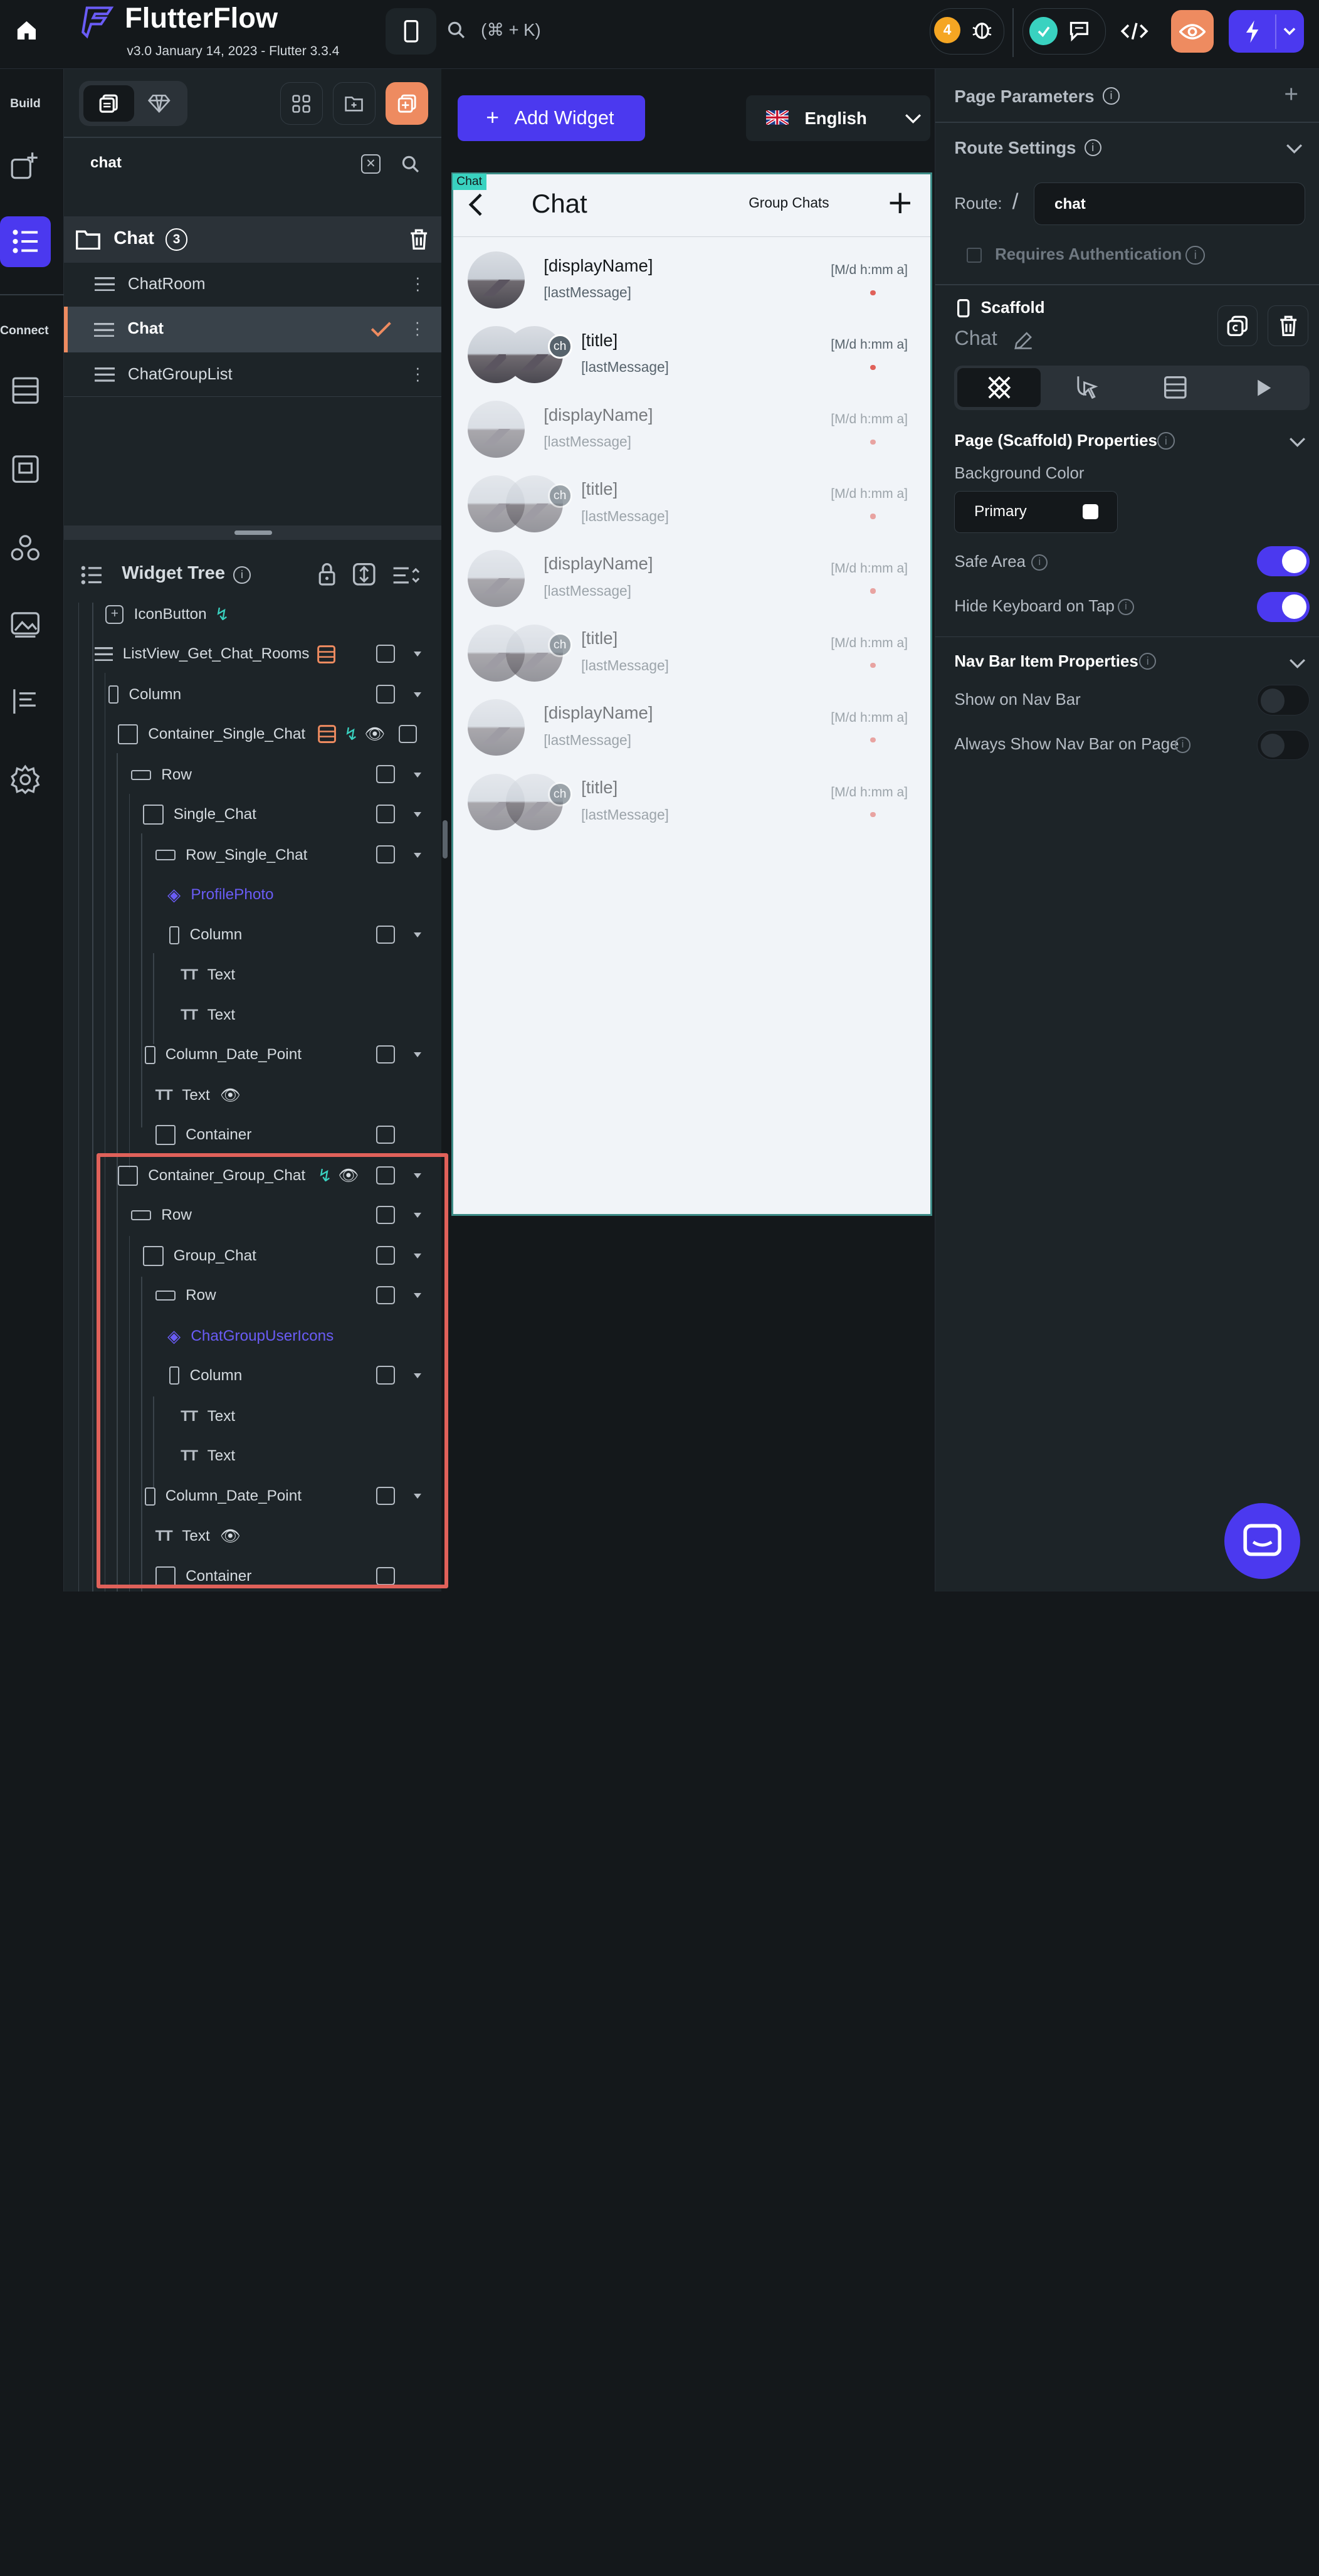  I want to click on check-icon, so click(1043, 31).